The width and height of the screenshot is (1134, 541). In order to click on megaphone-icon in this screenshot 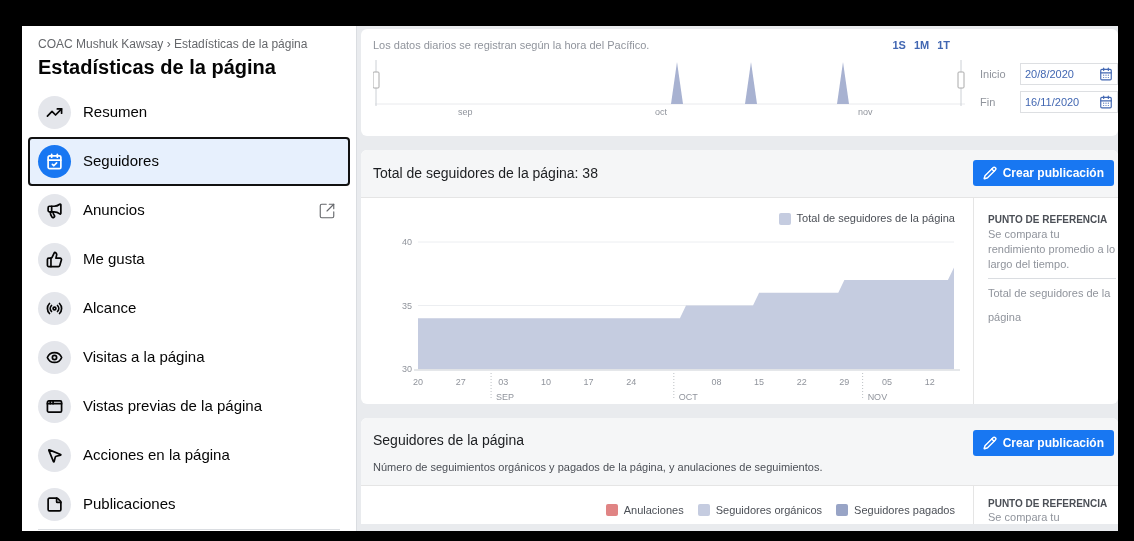, I will do `click(54, 210)`.